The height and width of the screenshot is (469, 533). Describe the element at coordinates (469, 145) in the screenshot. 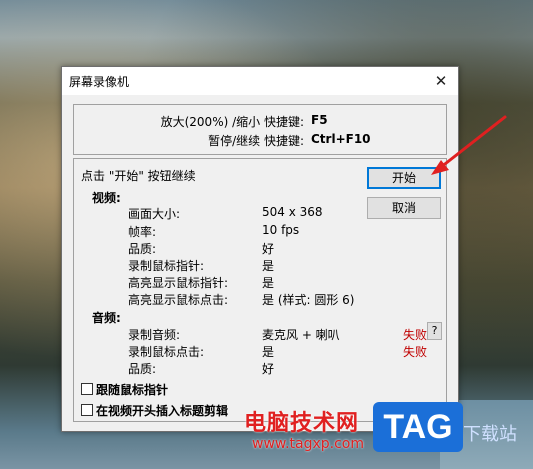

I see `annotation-arrow` at that location.